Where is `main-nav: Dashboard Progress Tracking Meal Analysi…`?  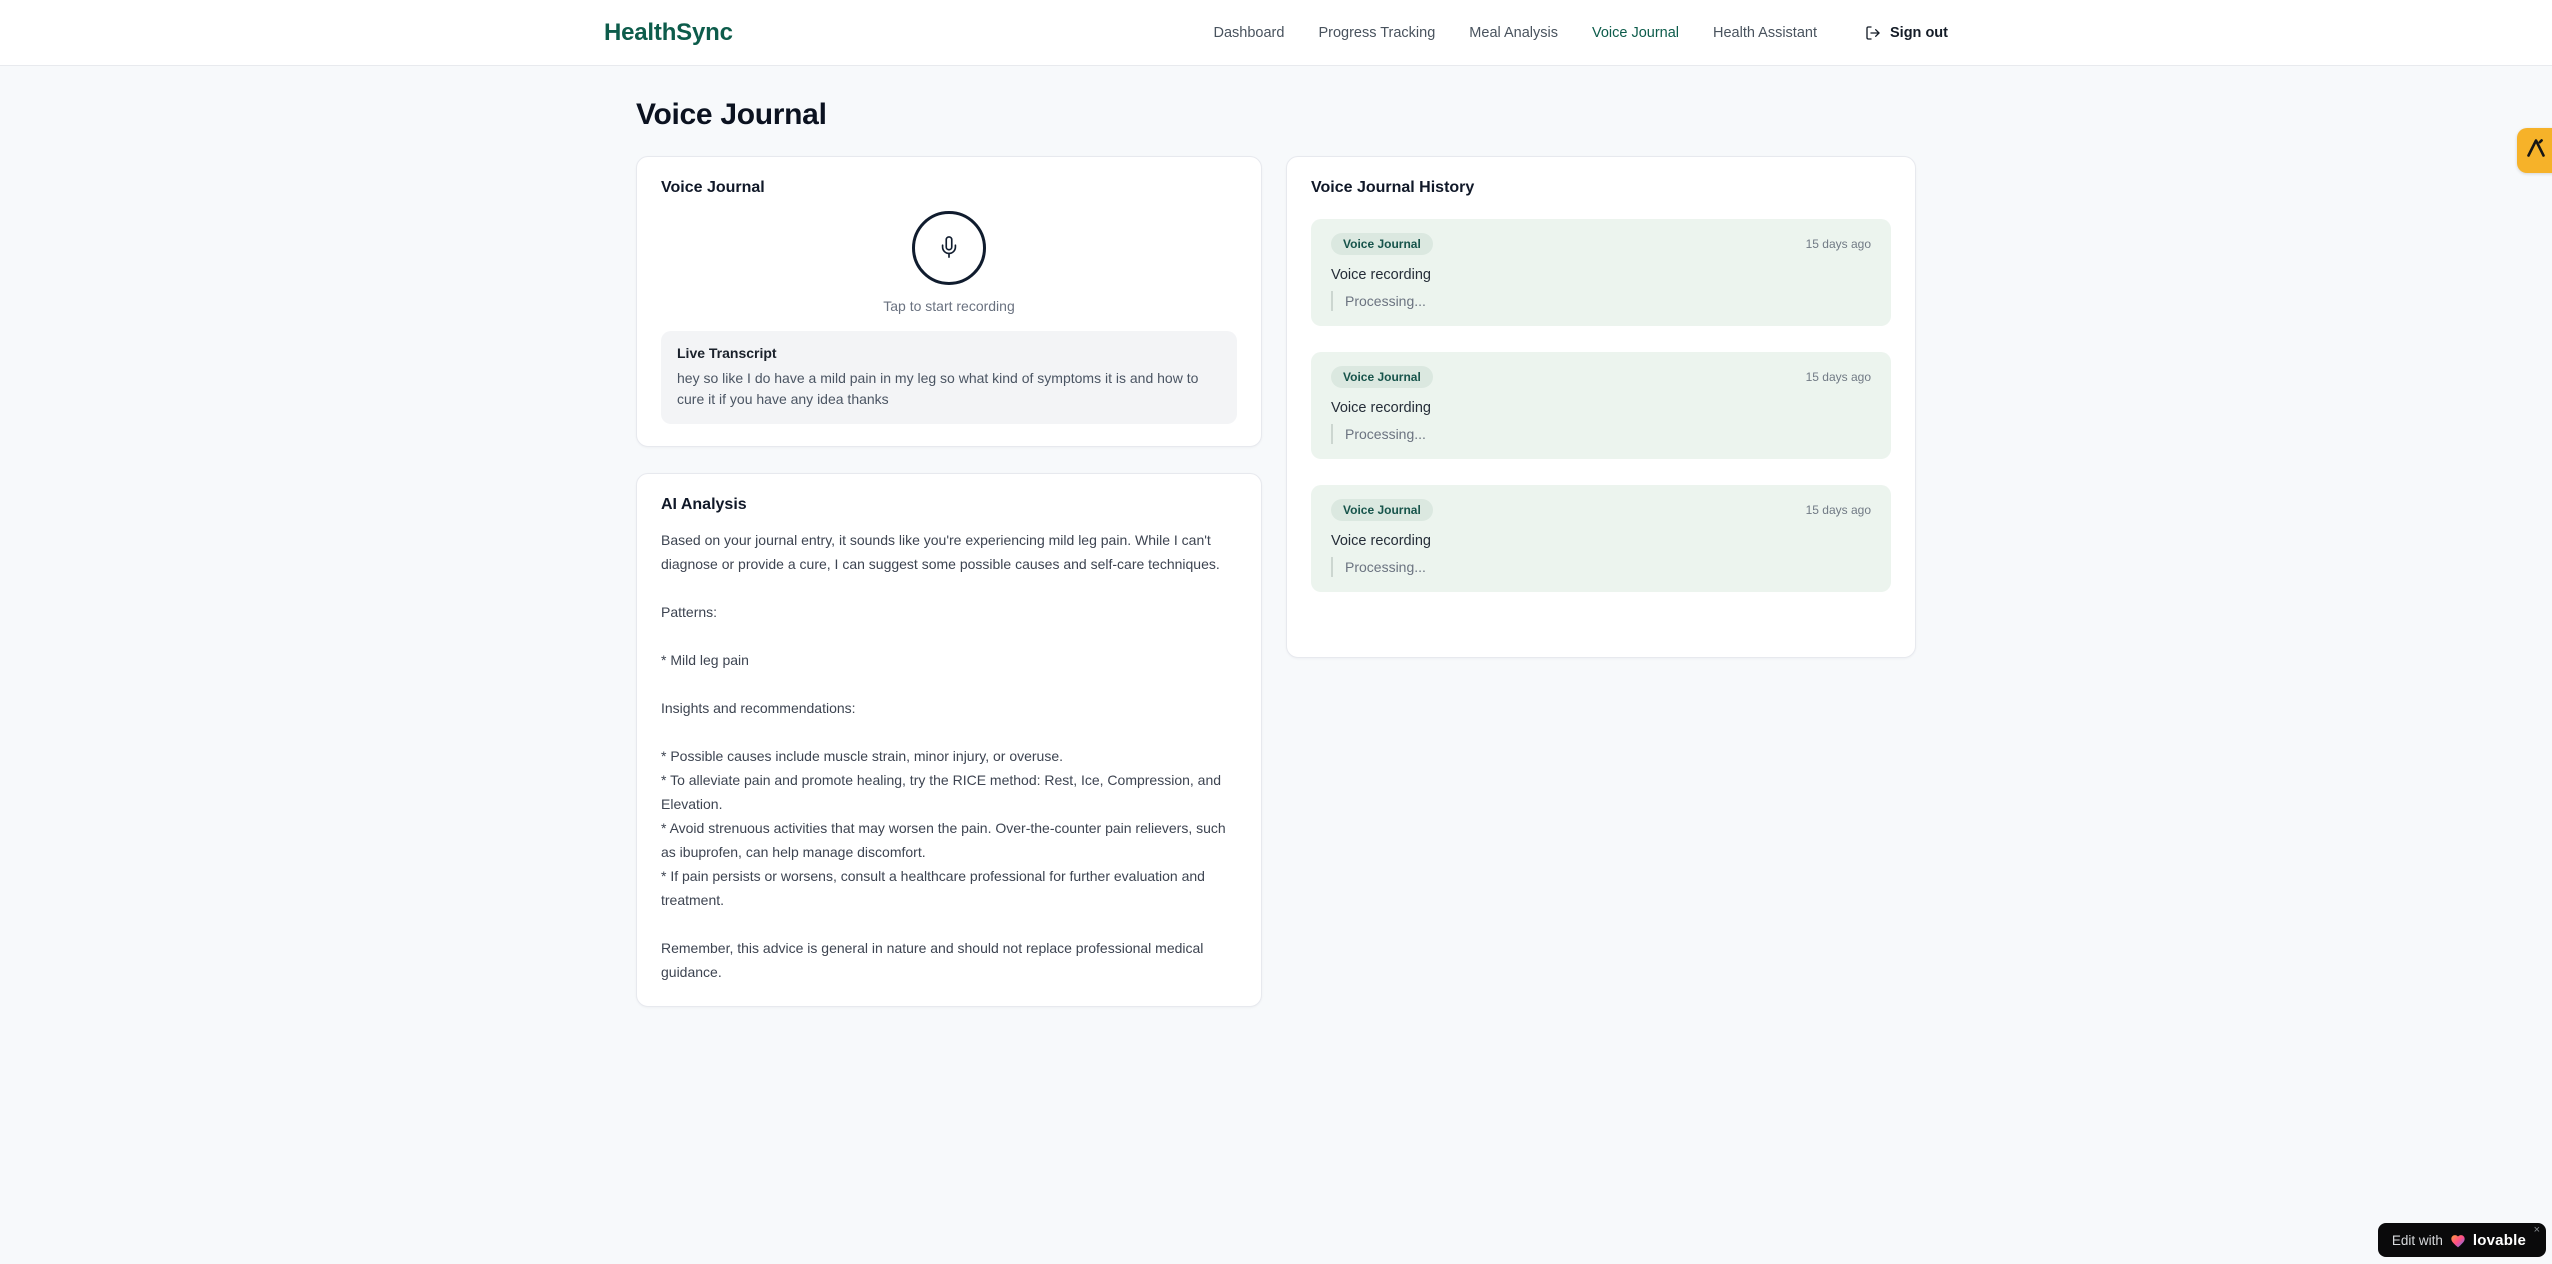
main-nav: Dashboard Progress Tracking Meal Analysi… is located at coordinates (1581, 33).